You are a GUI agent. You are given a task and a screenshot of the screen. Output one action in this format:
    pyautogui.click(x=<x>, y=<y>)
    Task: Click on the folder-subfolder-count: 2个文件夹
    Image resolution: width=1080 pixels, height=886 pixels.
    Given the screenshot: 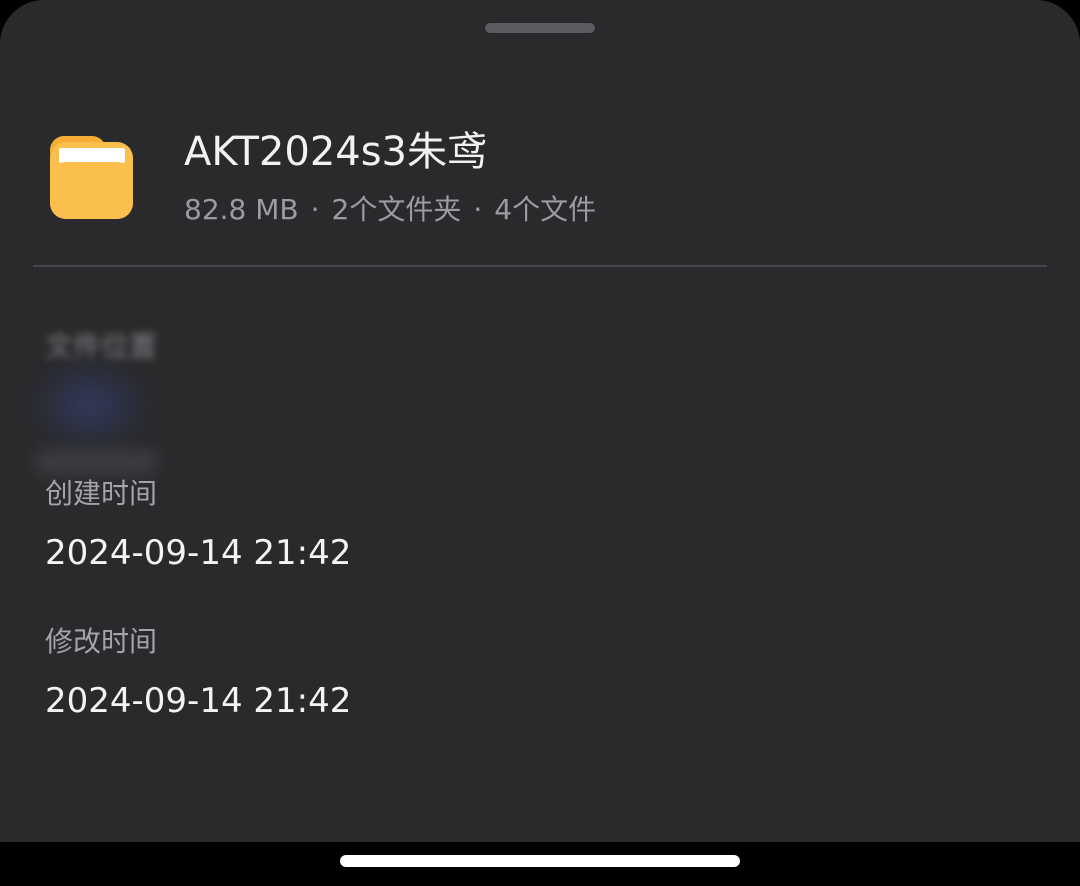 What is the action you would take?
    pyautogui.click(x=396, y=209)
    